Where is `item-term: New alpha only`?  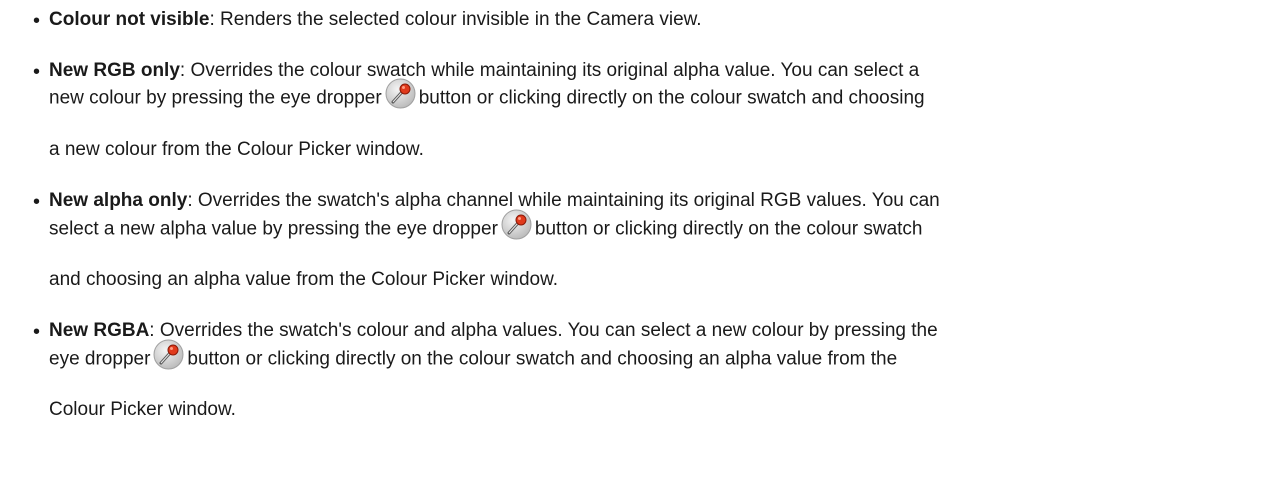
item-term: New alpha only is located at coordinates (118, 200).